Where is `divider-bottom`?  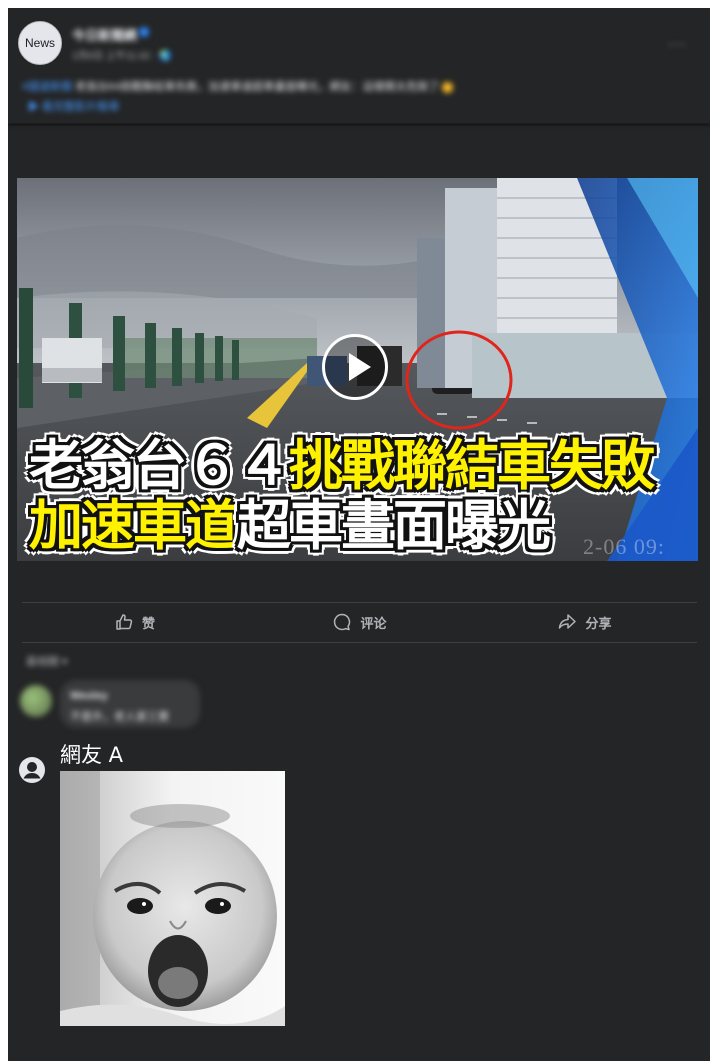 divider-bottom is located at coordinates (359, 642).